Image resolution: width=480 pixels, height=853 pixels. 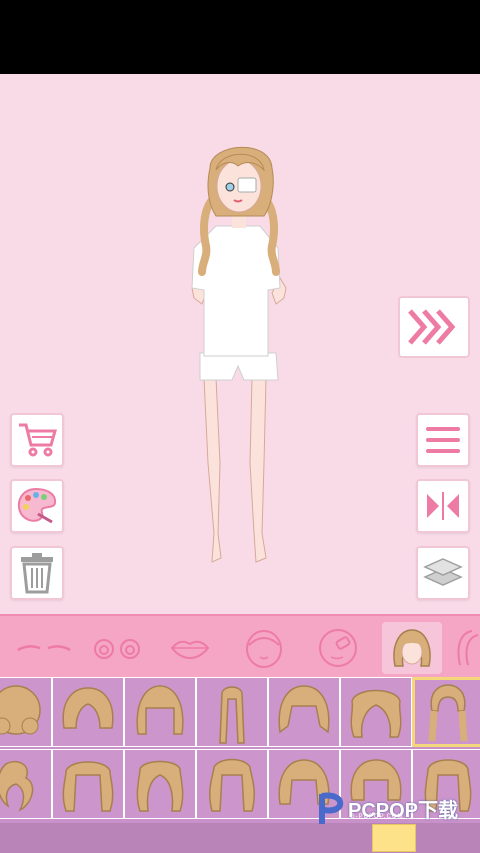 I want to click on category-eyes, so click(x=118, y=648).